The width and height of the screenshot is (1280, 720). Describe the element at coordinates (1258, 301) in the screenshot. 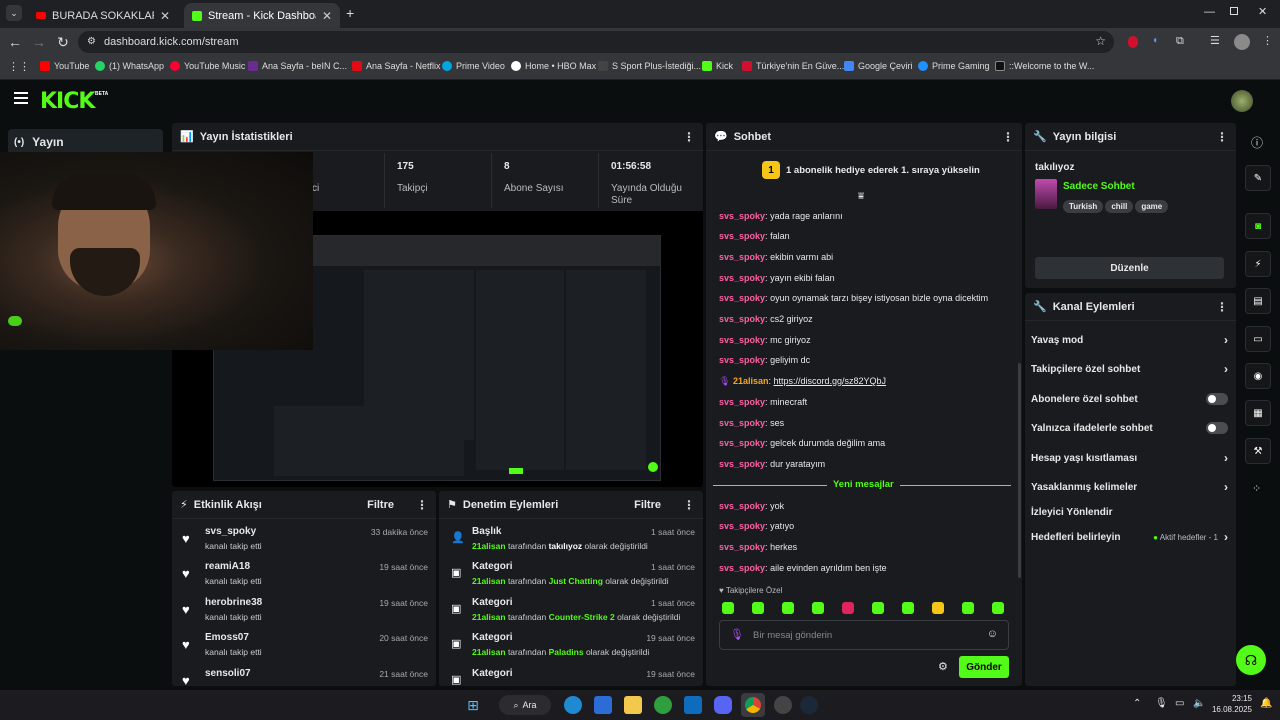

I see `document-icon: ▤` at that location.